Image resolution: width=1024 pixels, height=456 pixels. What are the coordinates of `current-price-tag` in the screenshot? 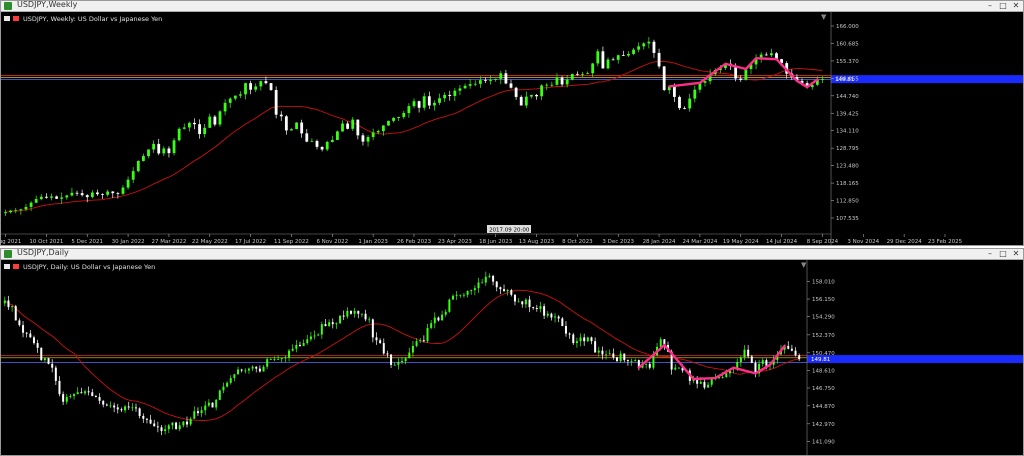 It's located at (915, 359).